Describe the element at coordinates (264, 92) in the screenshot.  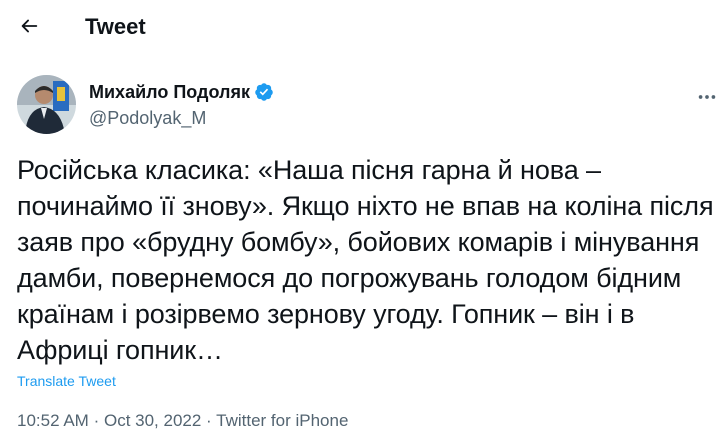
I see `verified-badge-icon` at that location.